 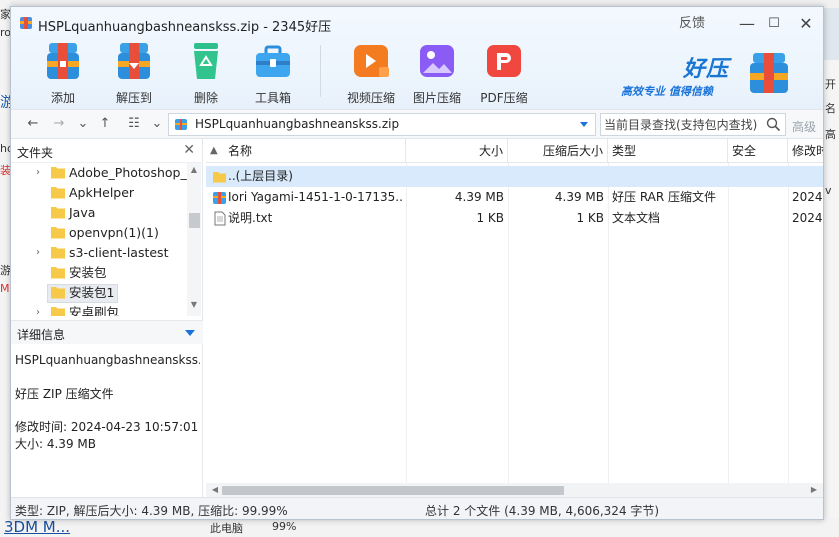 What do you see at coordinates (668, 151) in the screenshot?
I see `column-type: 类型` at bounding box center [668, 151].